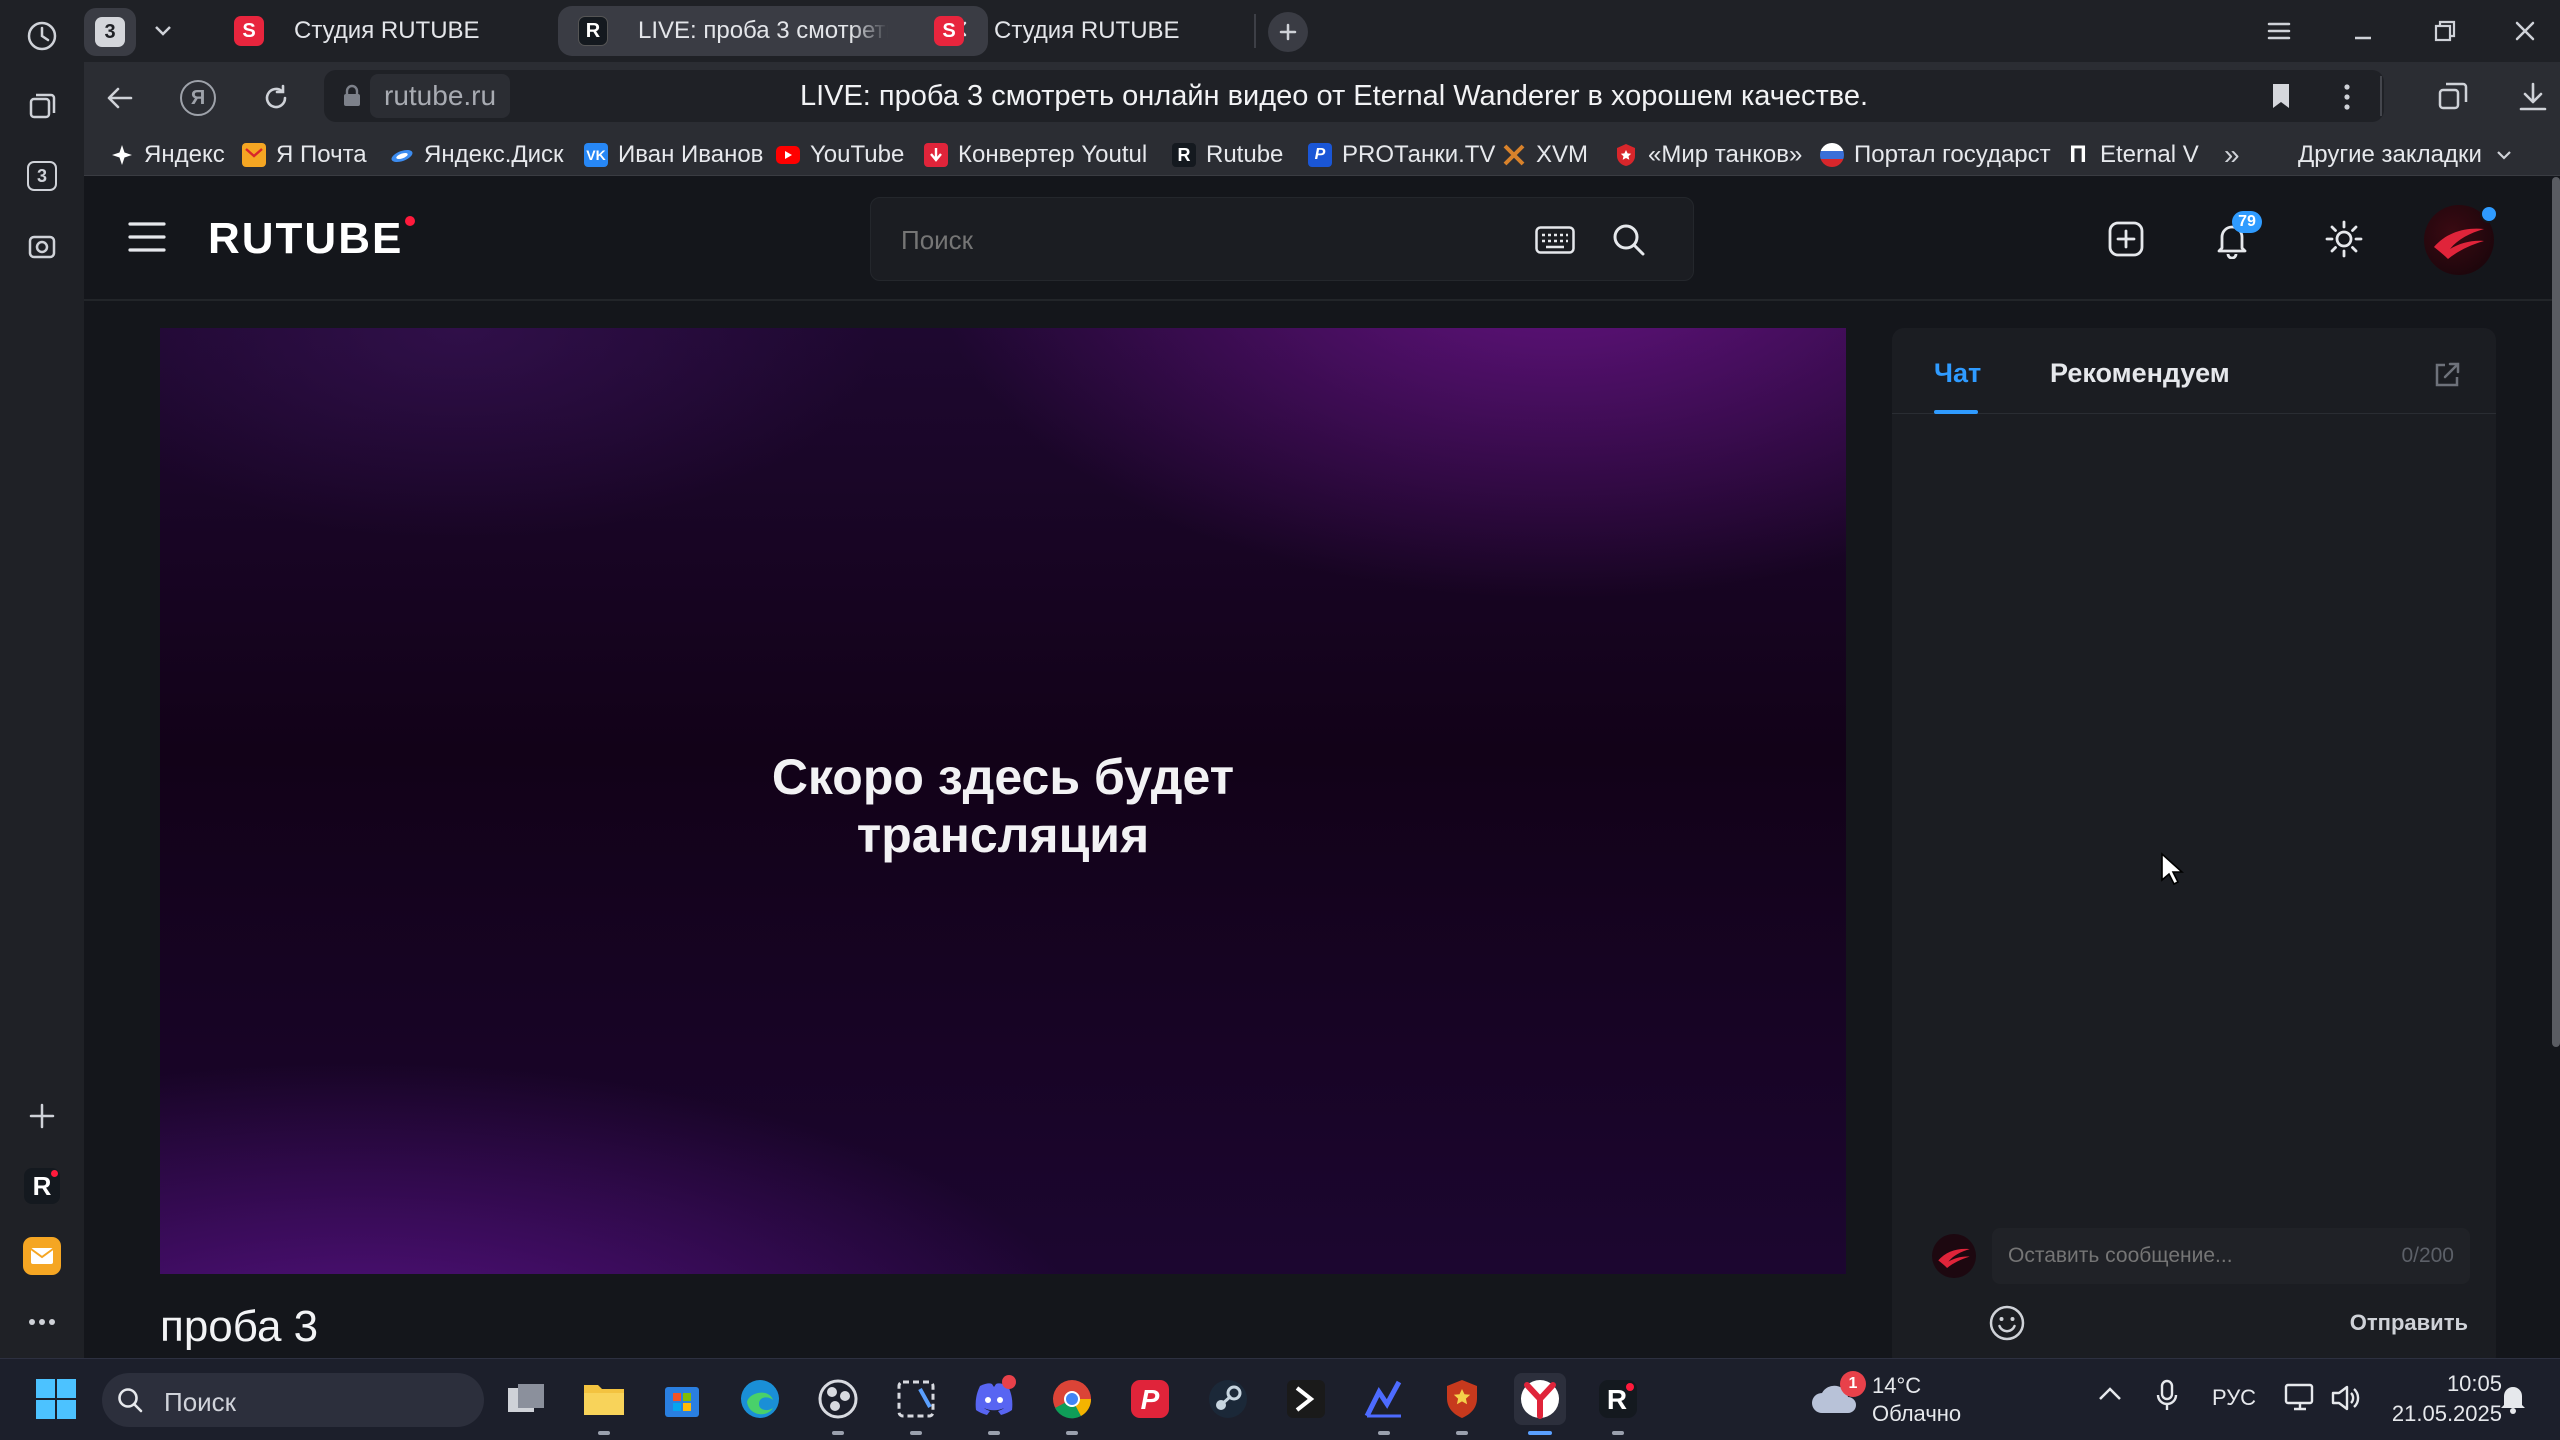  Describe the element at coordinates (42, 679) in the screenshot. I see `browser-side-rail: 3 R` at that location.